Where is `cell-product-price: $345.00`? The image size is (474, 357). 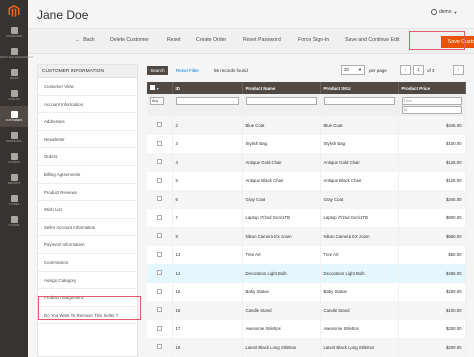
cell-product-price: $345.00 is located at coordinates (432, 125).